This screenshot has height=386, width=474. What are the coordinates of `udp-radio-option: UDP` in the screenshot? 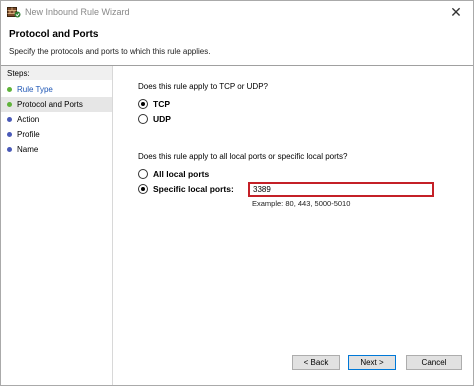 It's located at (154, 119).